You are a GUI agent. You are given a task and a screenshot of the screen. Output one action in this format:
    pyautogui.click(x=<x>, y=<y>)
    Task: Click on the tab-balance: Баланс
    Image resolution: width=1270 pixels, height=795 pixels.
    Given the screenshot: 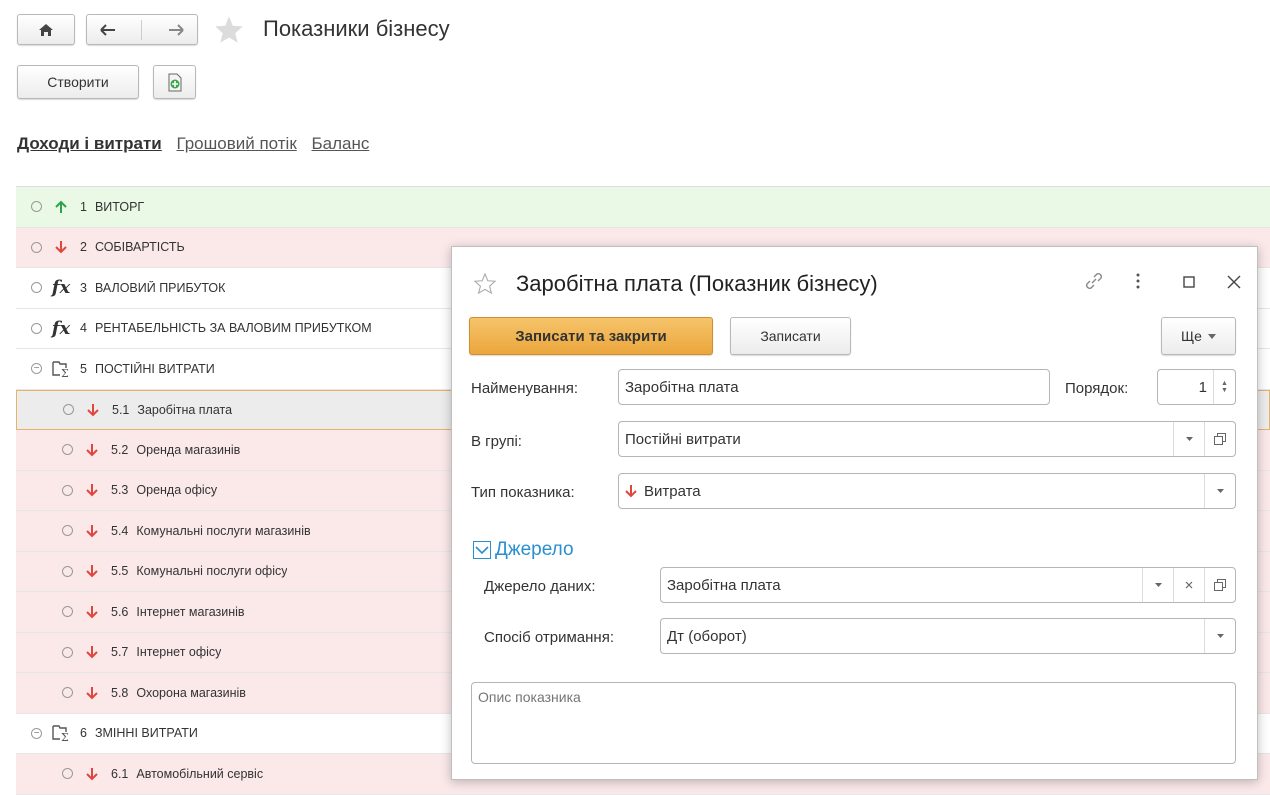 What is the action you would take?
    pyautogui.click(x=341, y=143)
    